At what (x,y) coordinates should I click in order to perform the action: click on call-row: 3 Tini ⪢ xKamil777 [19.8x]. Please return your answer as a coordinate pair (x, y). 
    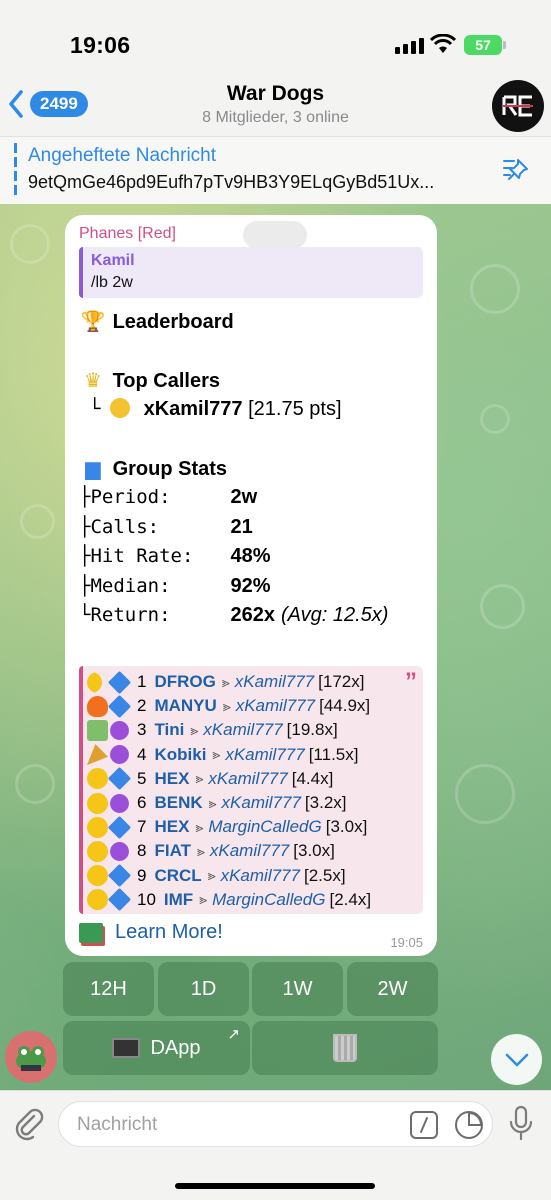
    Looking at the image, I should click on (212, 730).